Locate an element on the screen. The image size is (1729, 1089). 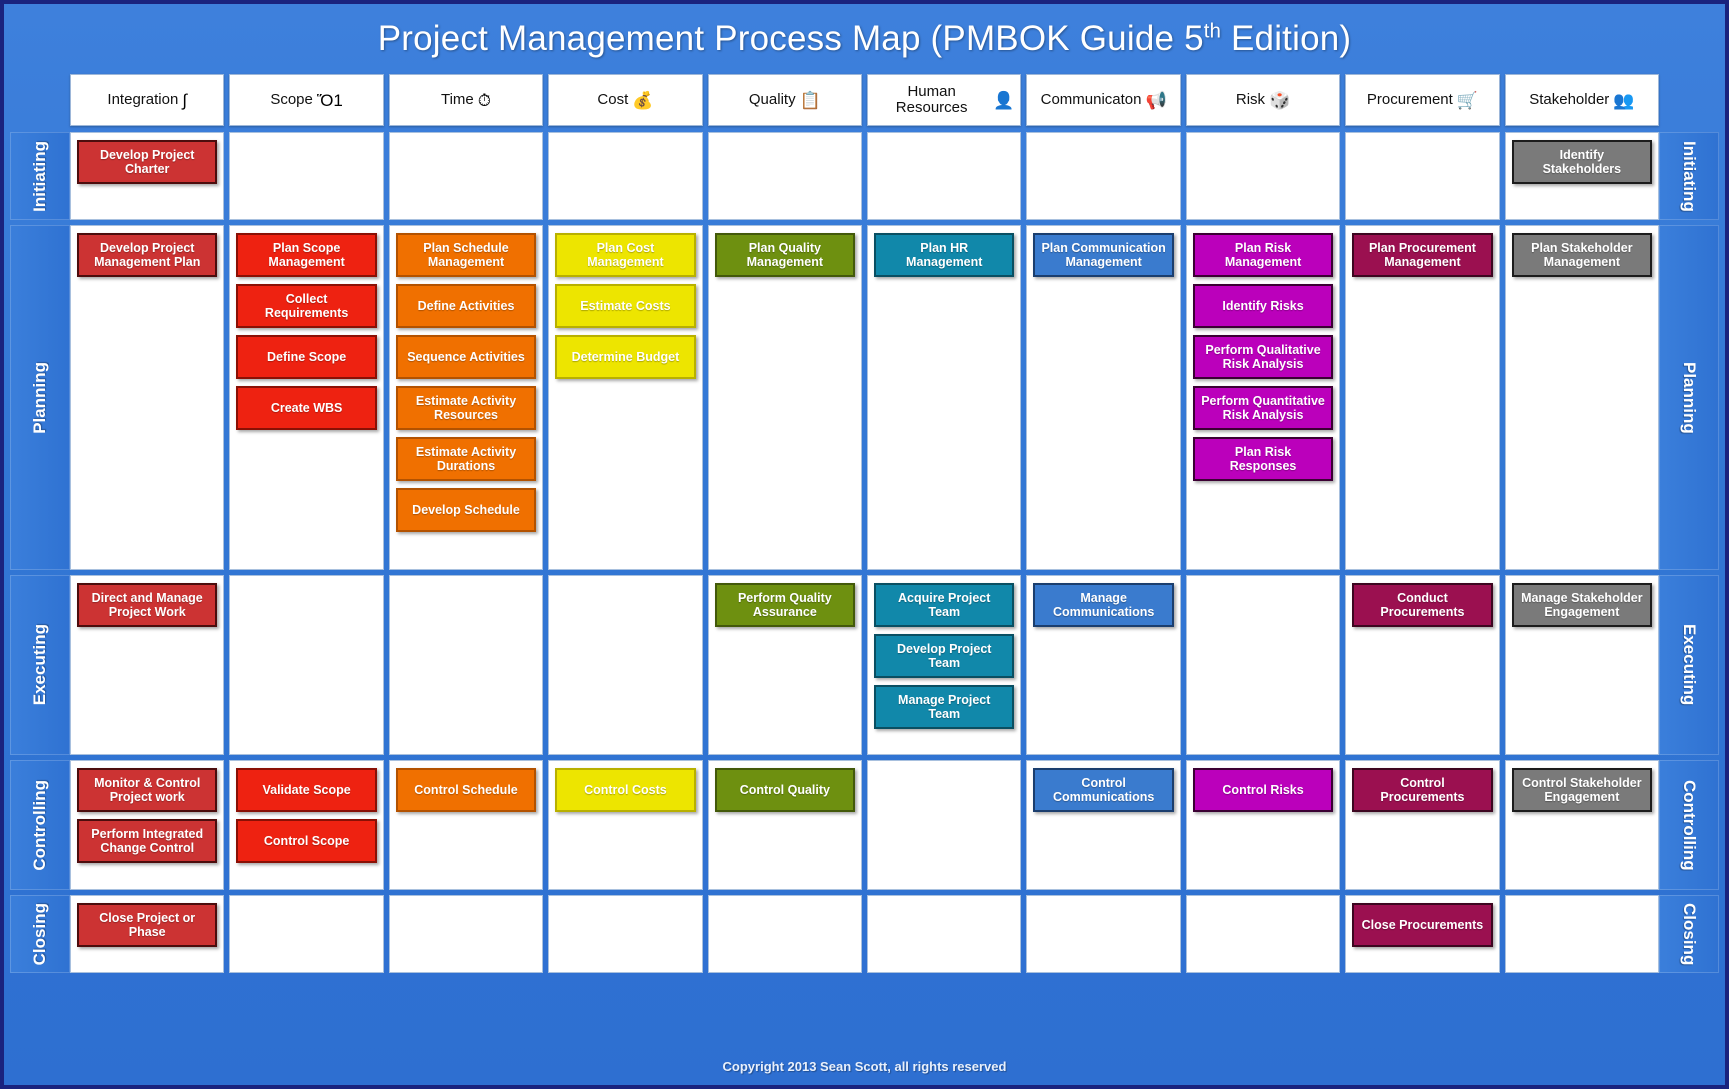
process-box: Determine Budget is located at coordinates (625, 357).